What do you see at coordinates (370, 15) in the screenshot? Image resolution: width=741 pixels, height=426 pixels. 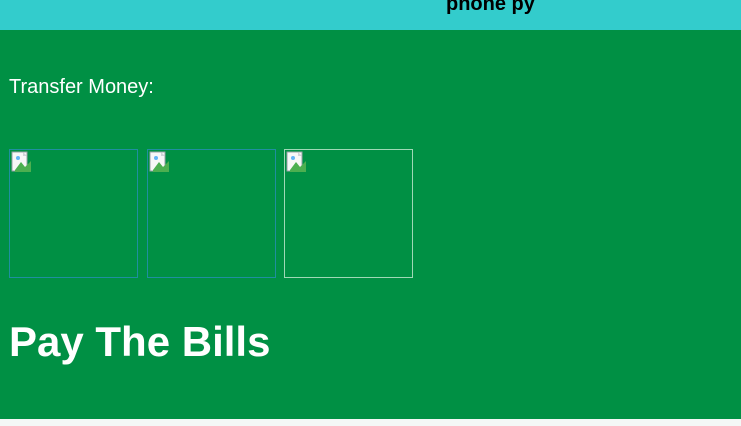 I see `top-header-bar: phone py` at bounding box center [370, 15].